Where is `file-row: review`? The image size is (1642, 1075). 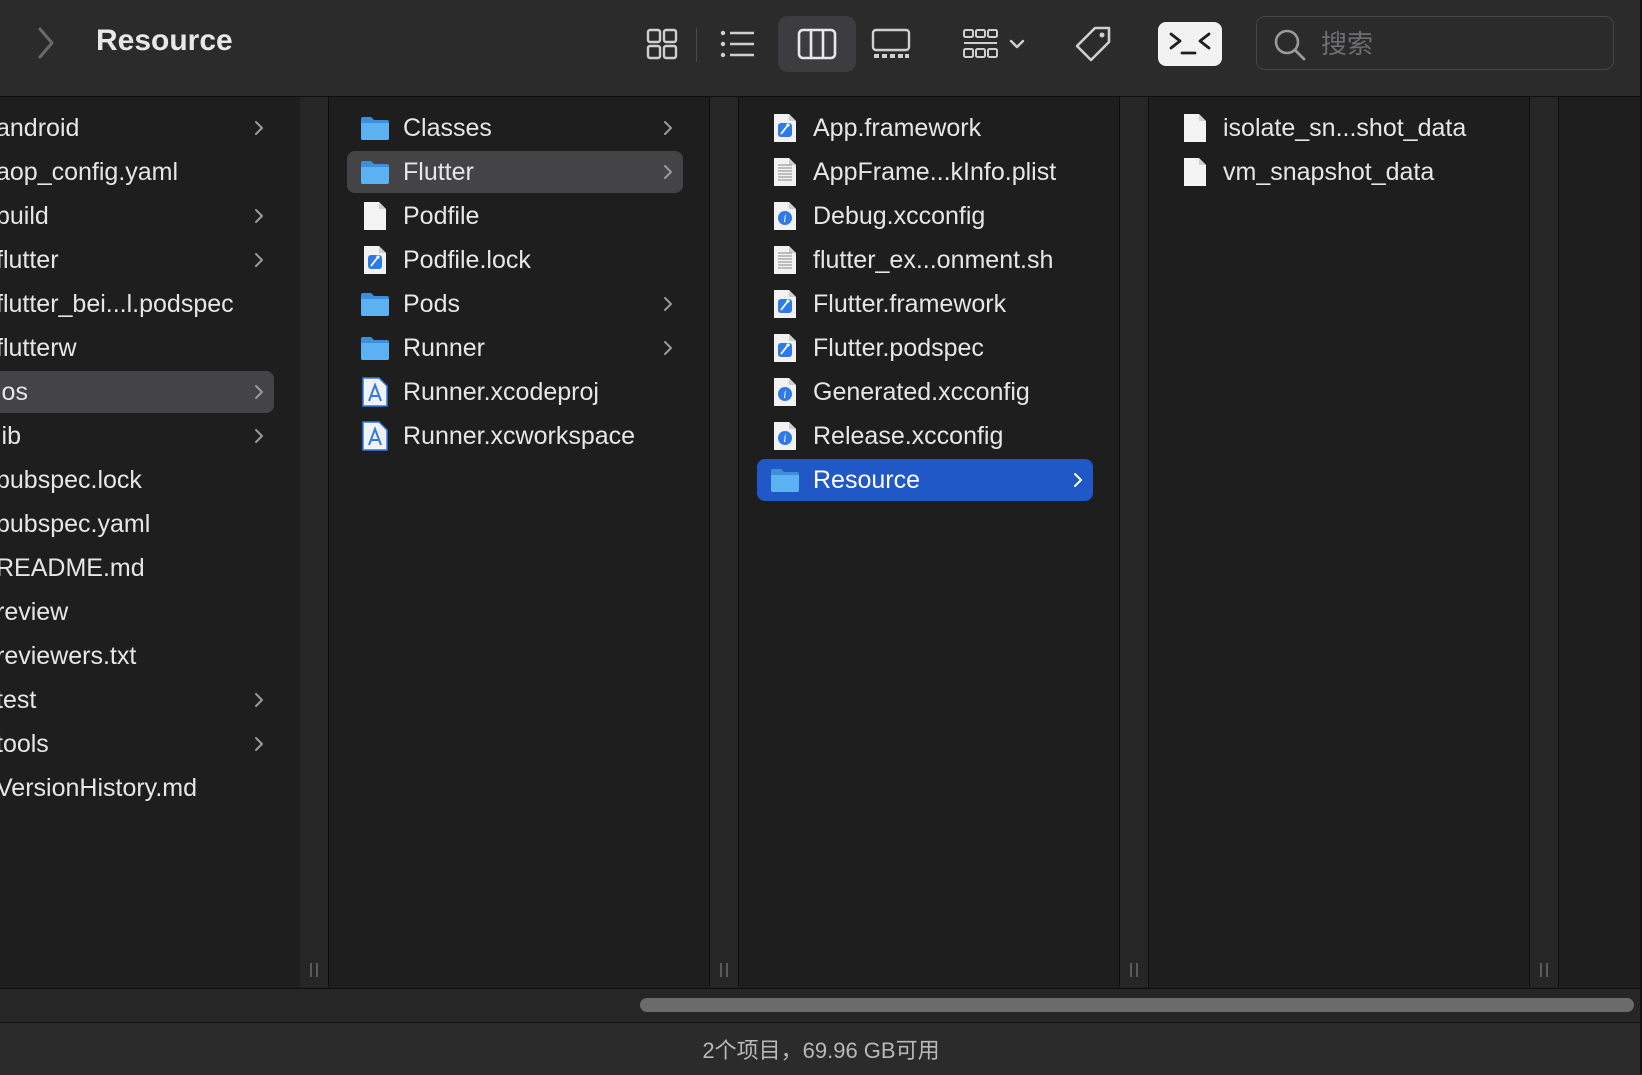
file-row: review is located at coordinates (137, 612).